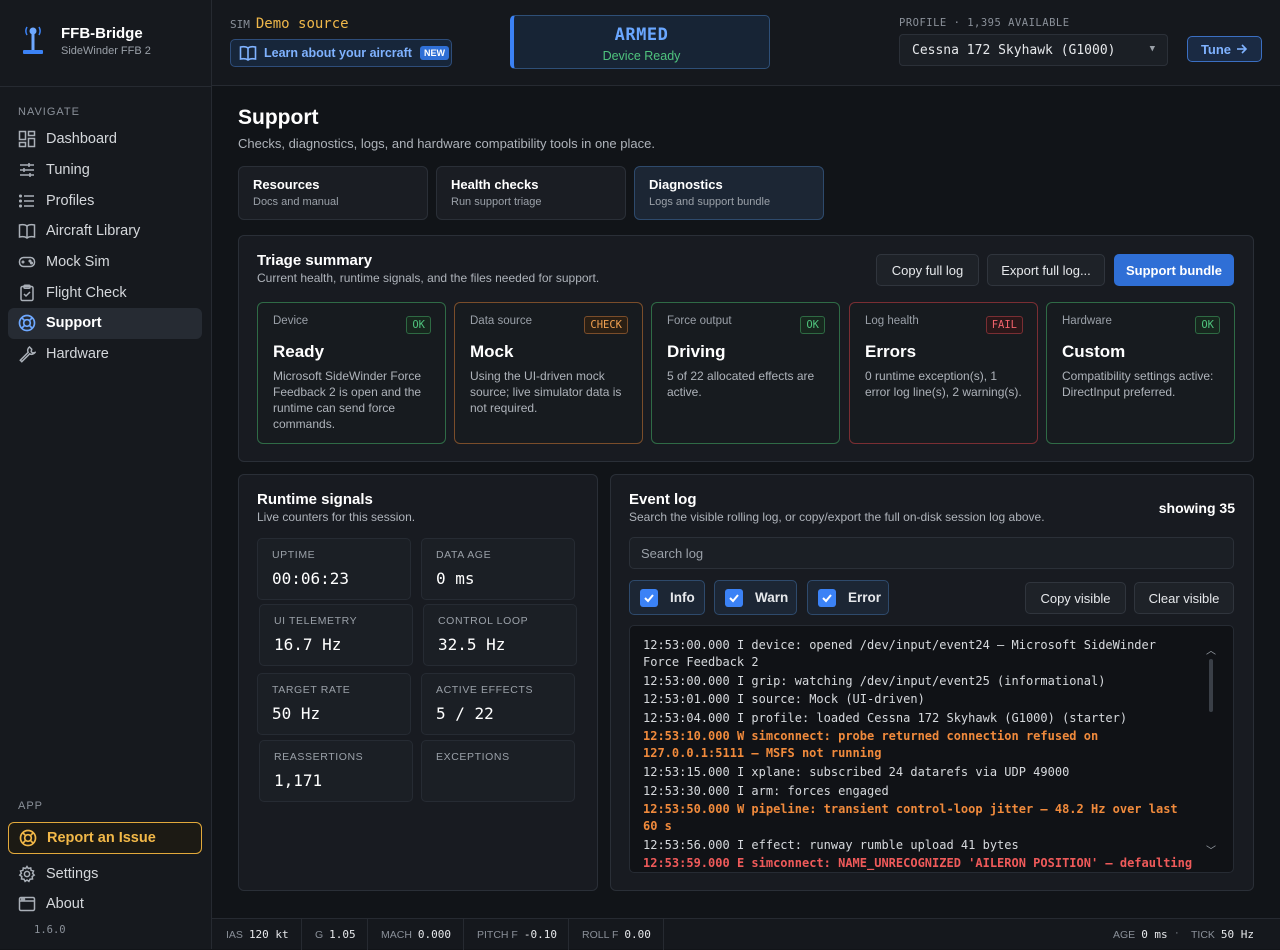 The image size is (1280, 950). Describe the element at coordinates (105, 200) in the screenshot. I see `sidebar-item-profiles: Profiles` at that location.